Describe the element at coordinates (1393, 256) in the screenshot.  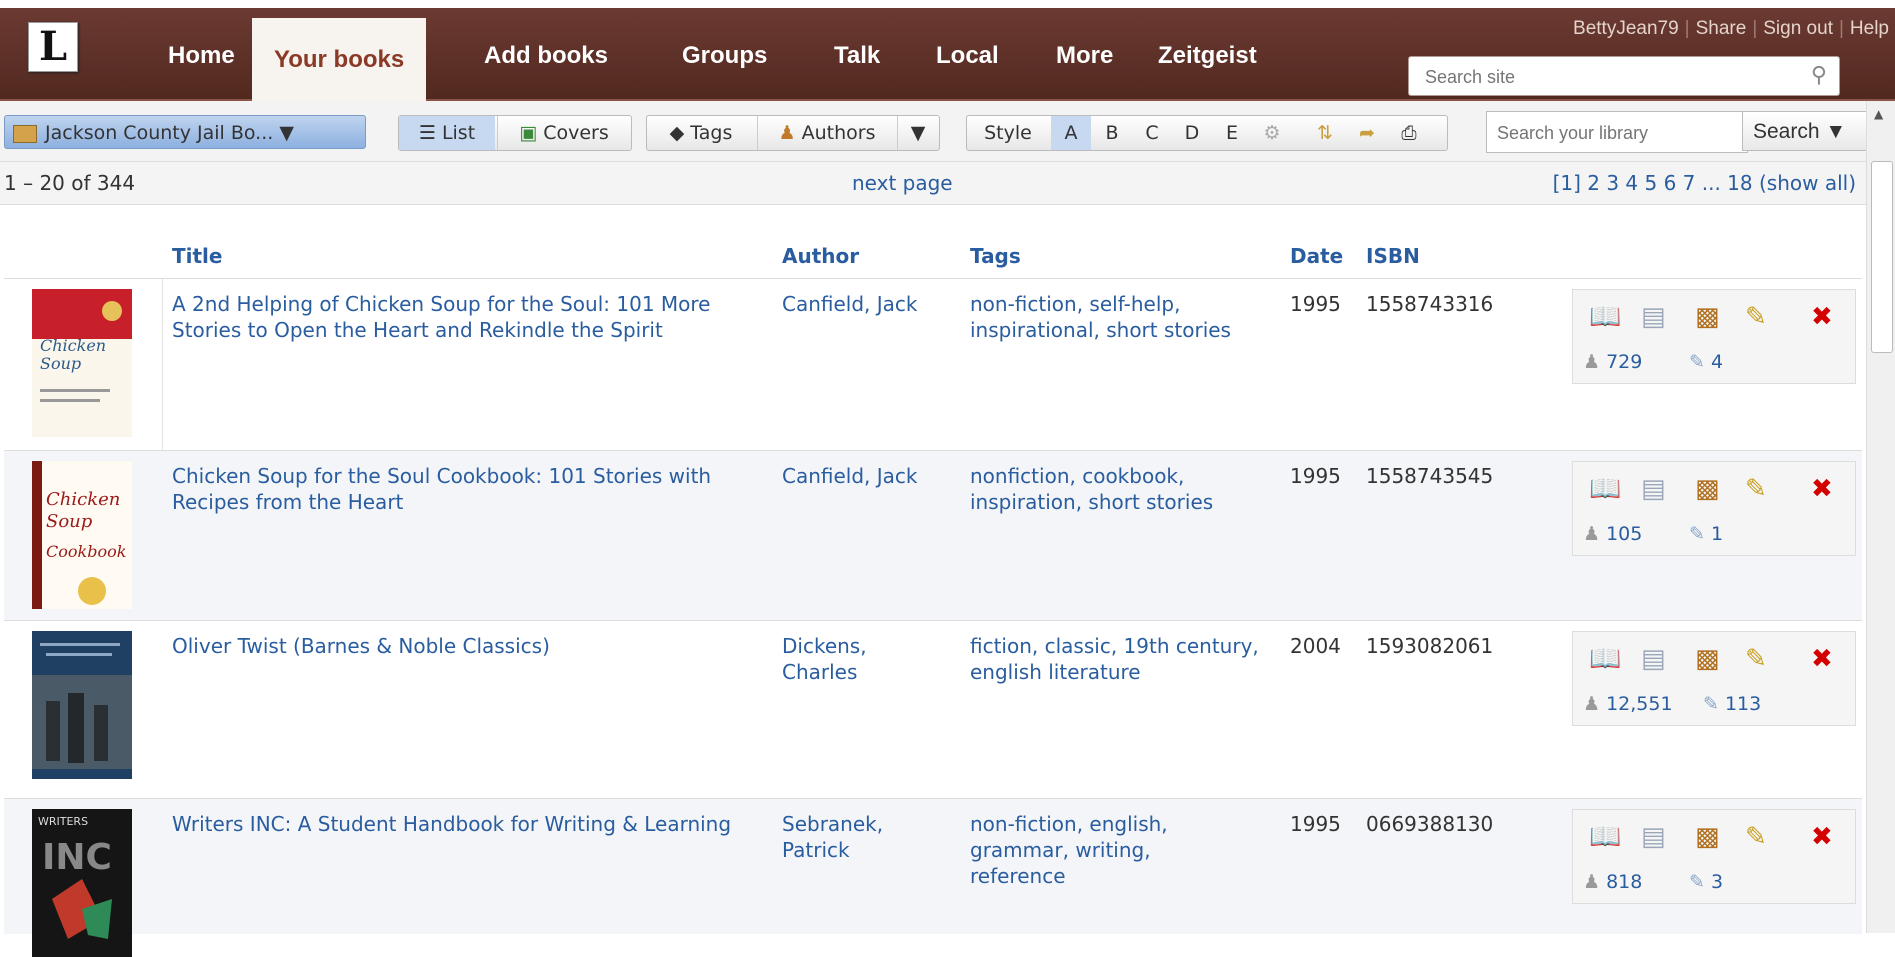
I see `column-isbn: ISBN` at that location.